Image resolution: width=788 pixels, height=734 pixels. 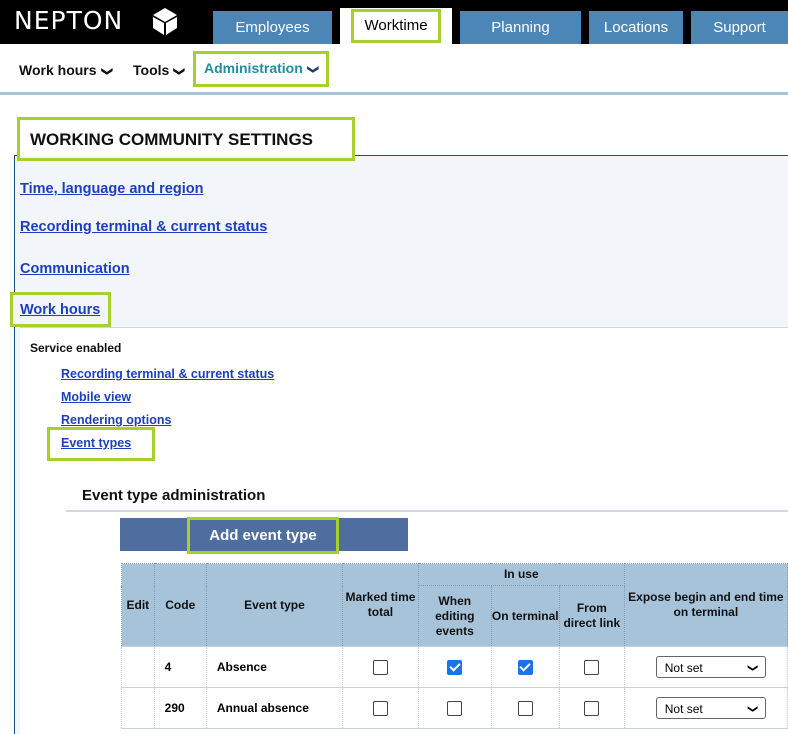 I want to click on tab-planning: Planning, so click(x=520, y=27).